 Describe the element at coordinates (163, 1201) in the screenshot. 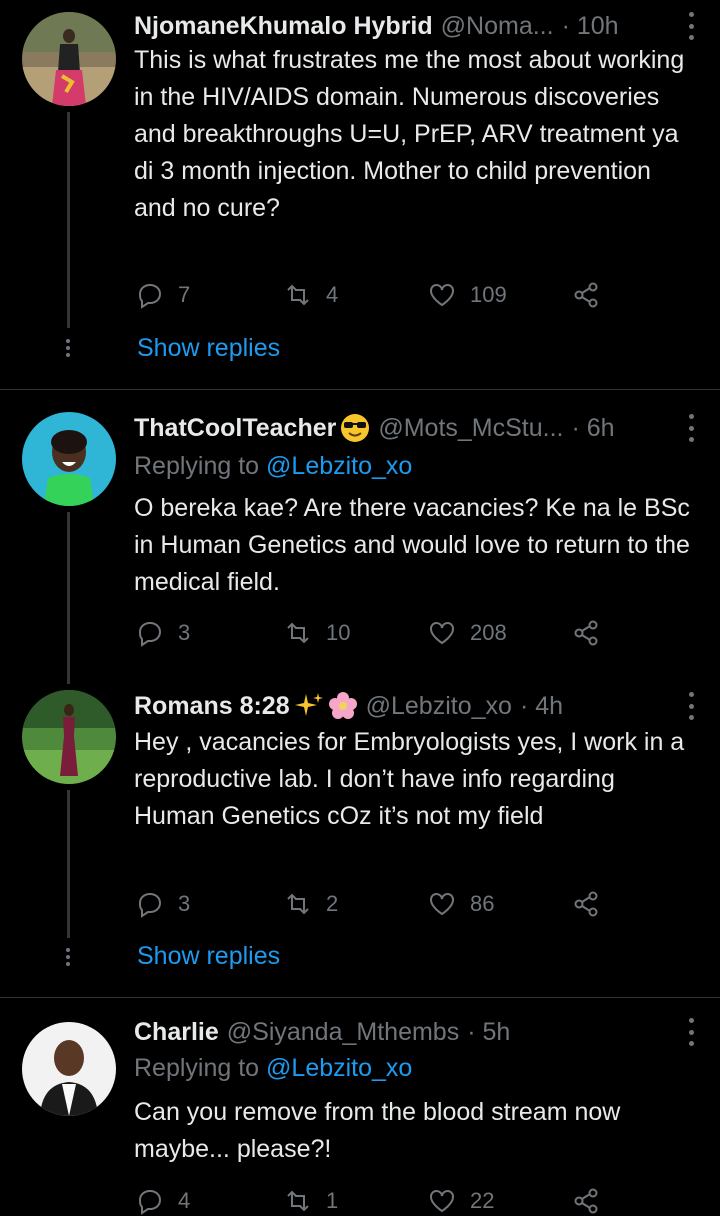

I see `reply-button: 4` at that location.